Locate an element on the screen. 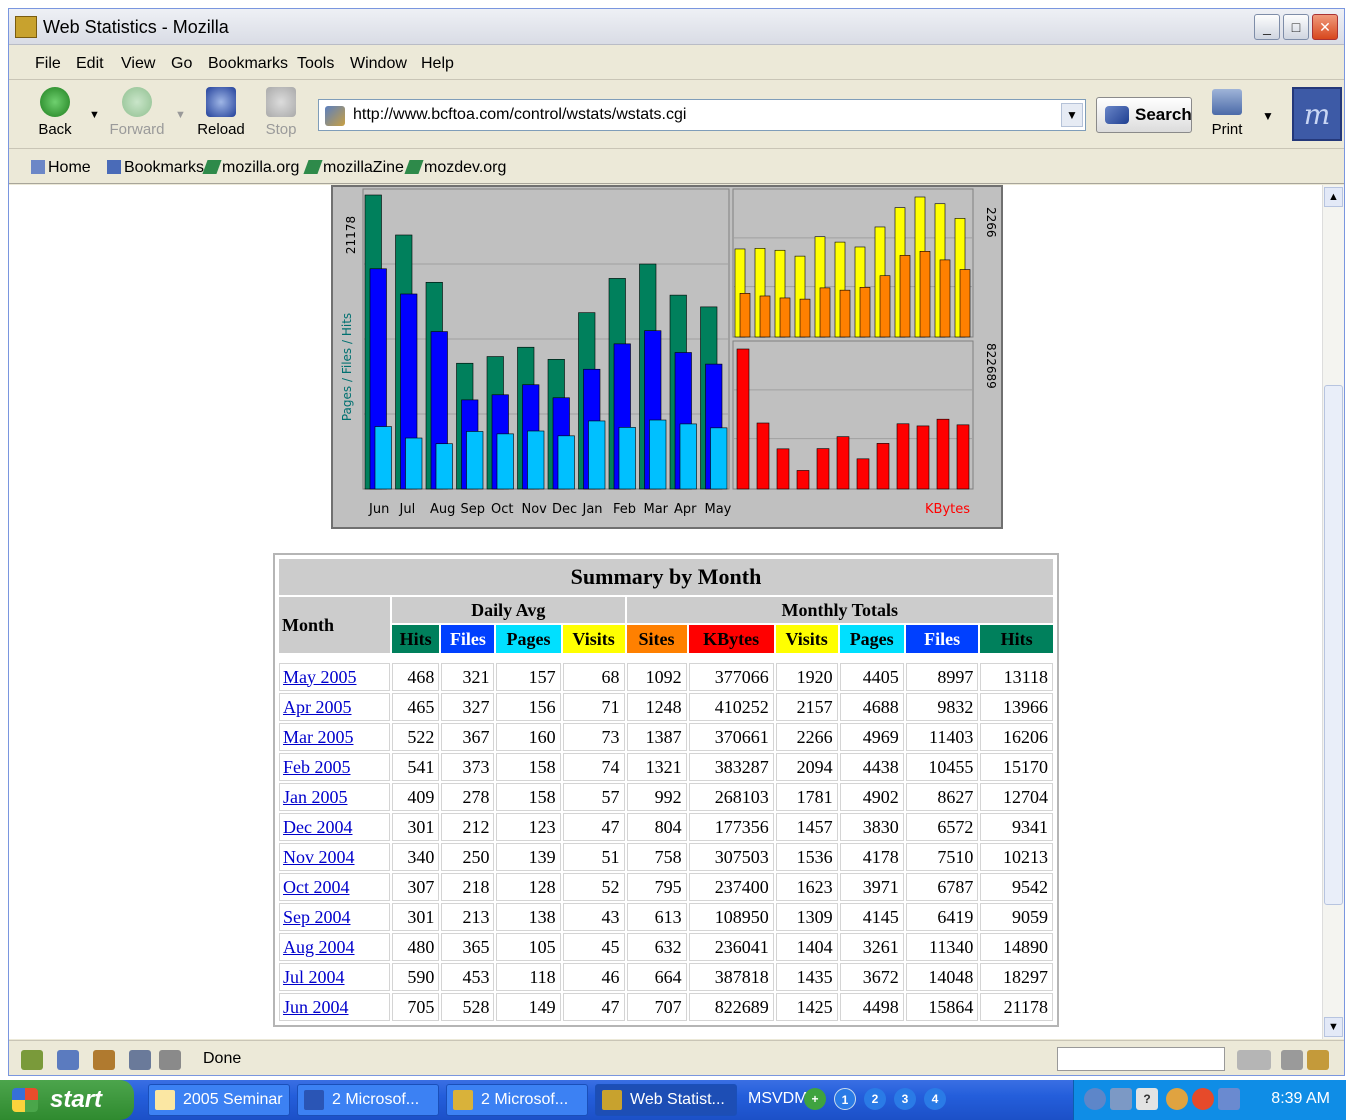  navigator-icon is located at coordinates (32, 1060).